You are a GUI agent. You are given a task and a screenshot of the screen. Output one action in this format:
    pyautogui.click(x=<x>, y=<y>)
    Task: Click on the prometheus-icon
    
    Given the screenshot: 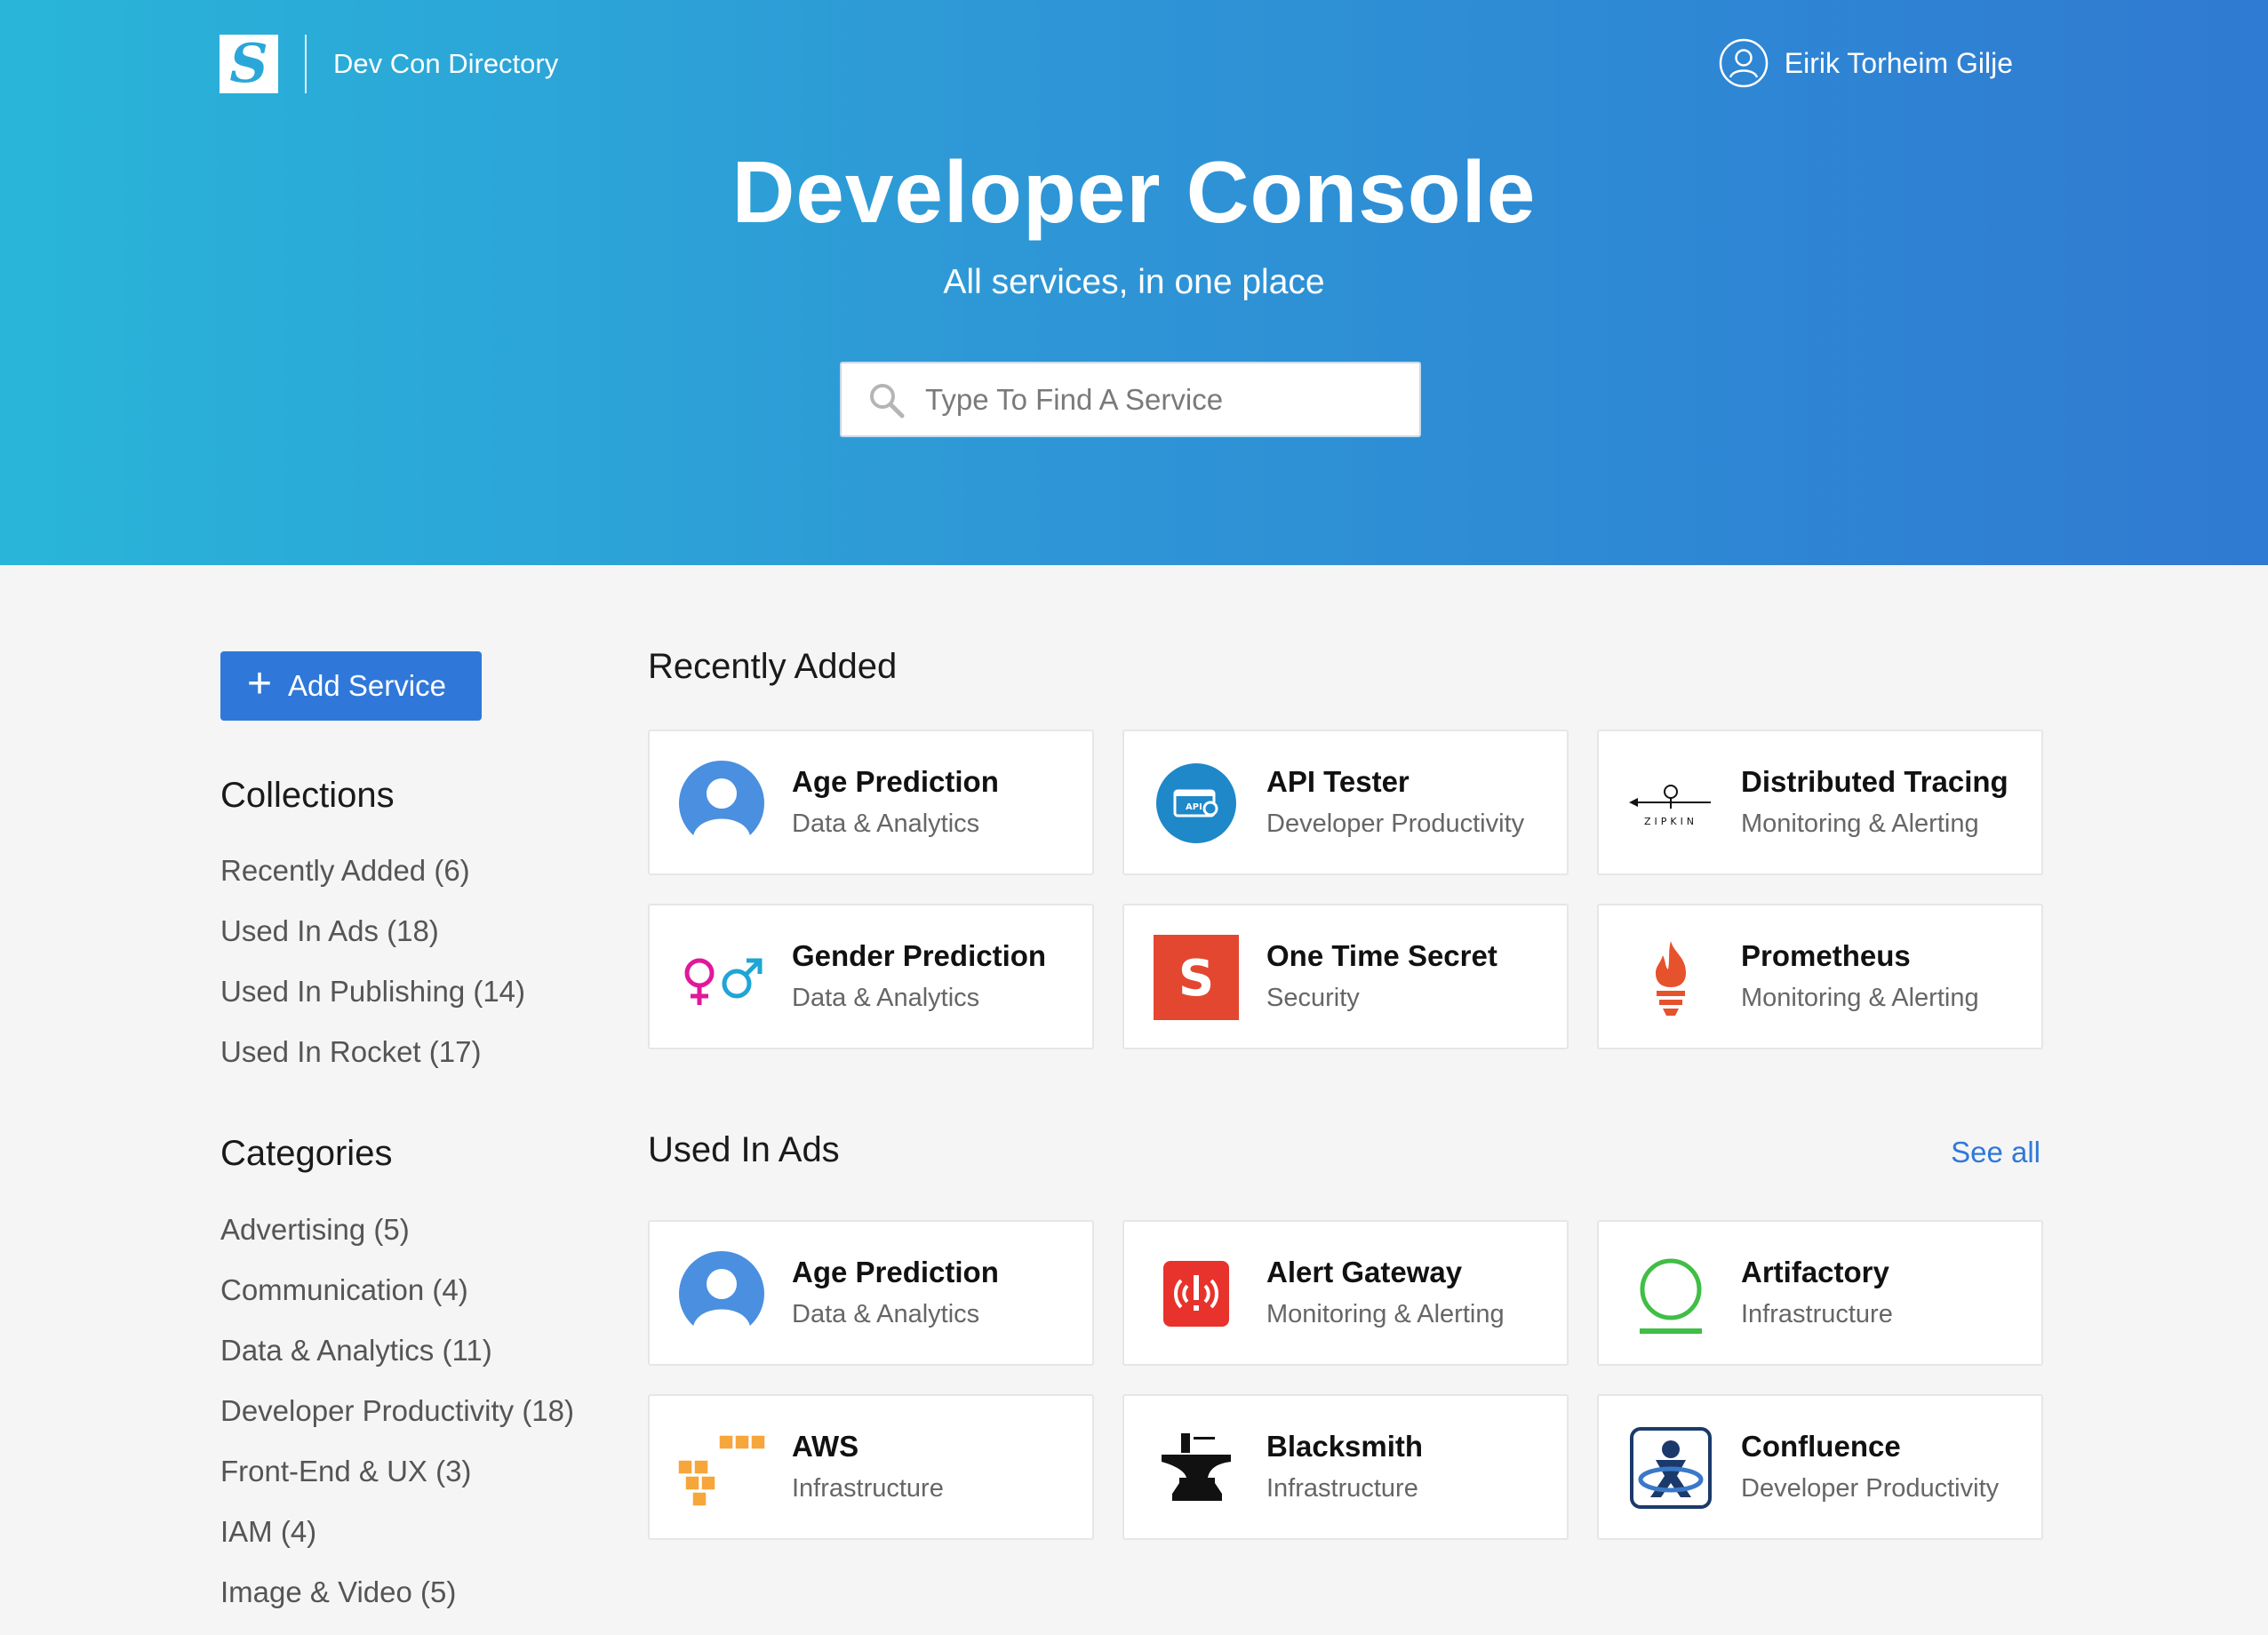 What is the action you would take?
    pyautogui.click(x=1670, y=977)
    